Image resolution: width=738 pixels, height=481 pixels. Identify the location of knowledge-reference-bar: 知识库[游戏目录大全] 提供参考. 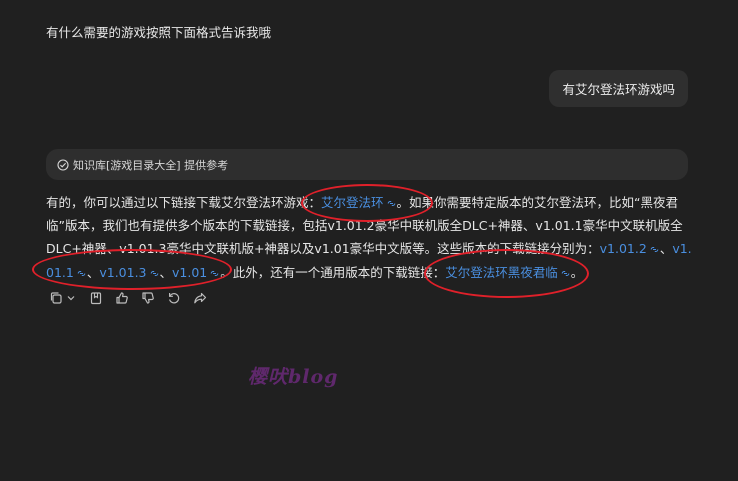
(367, 164).